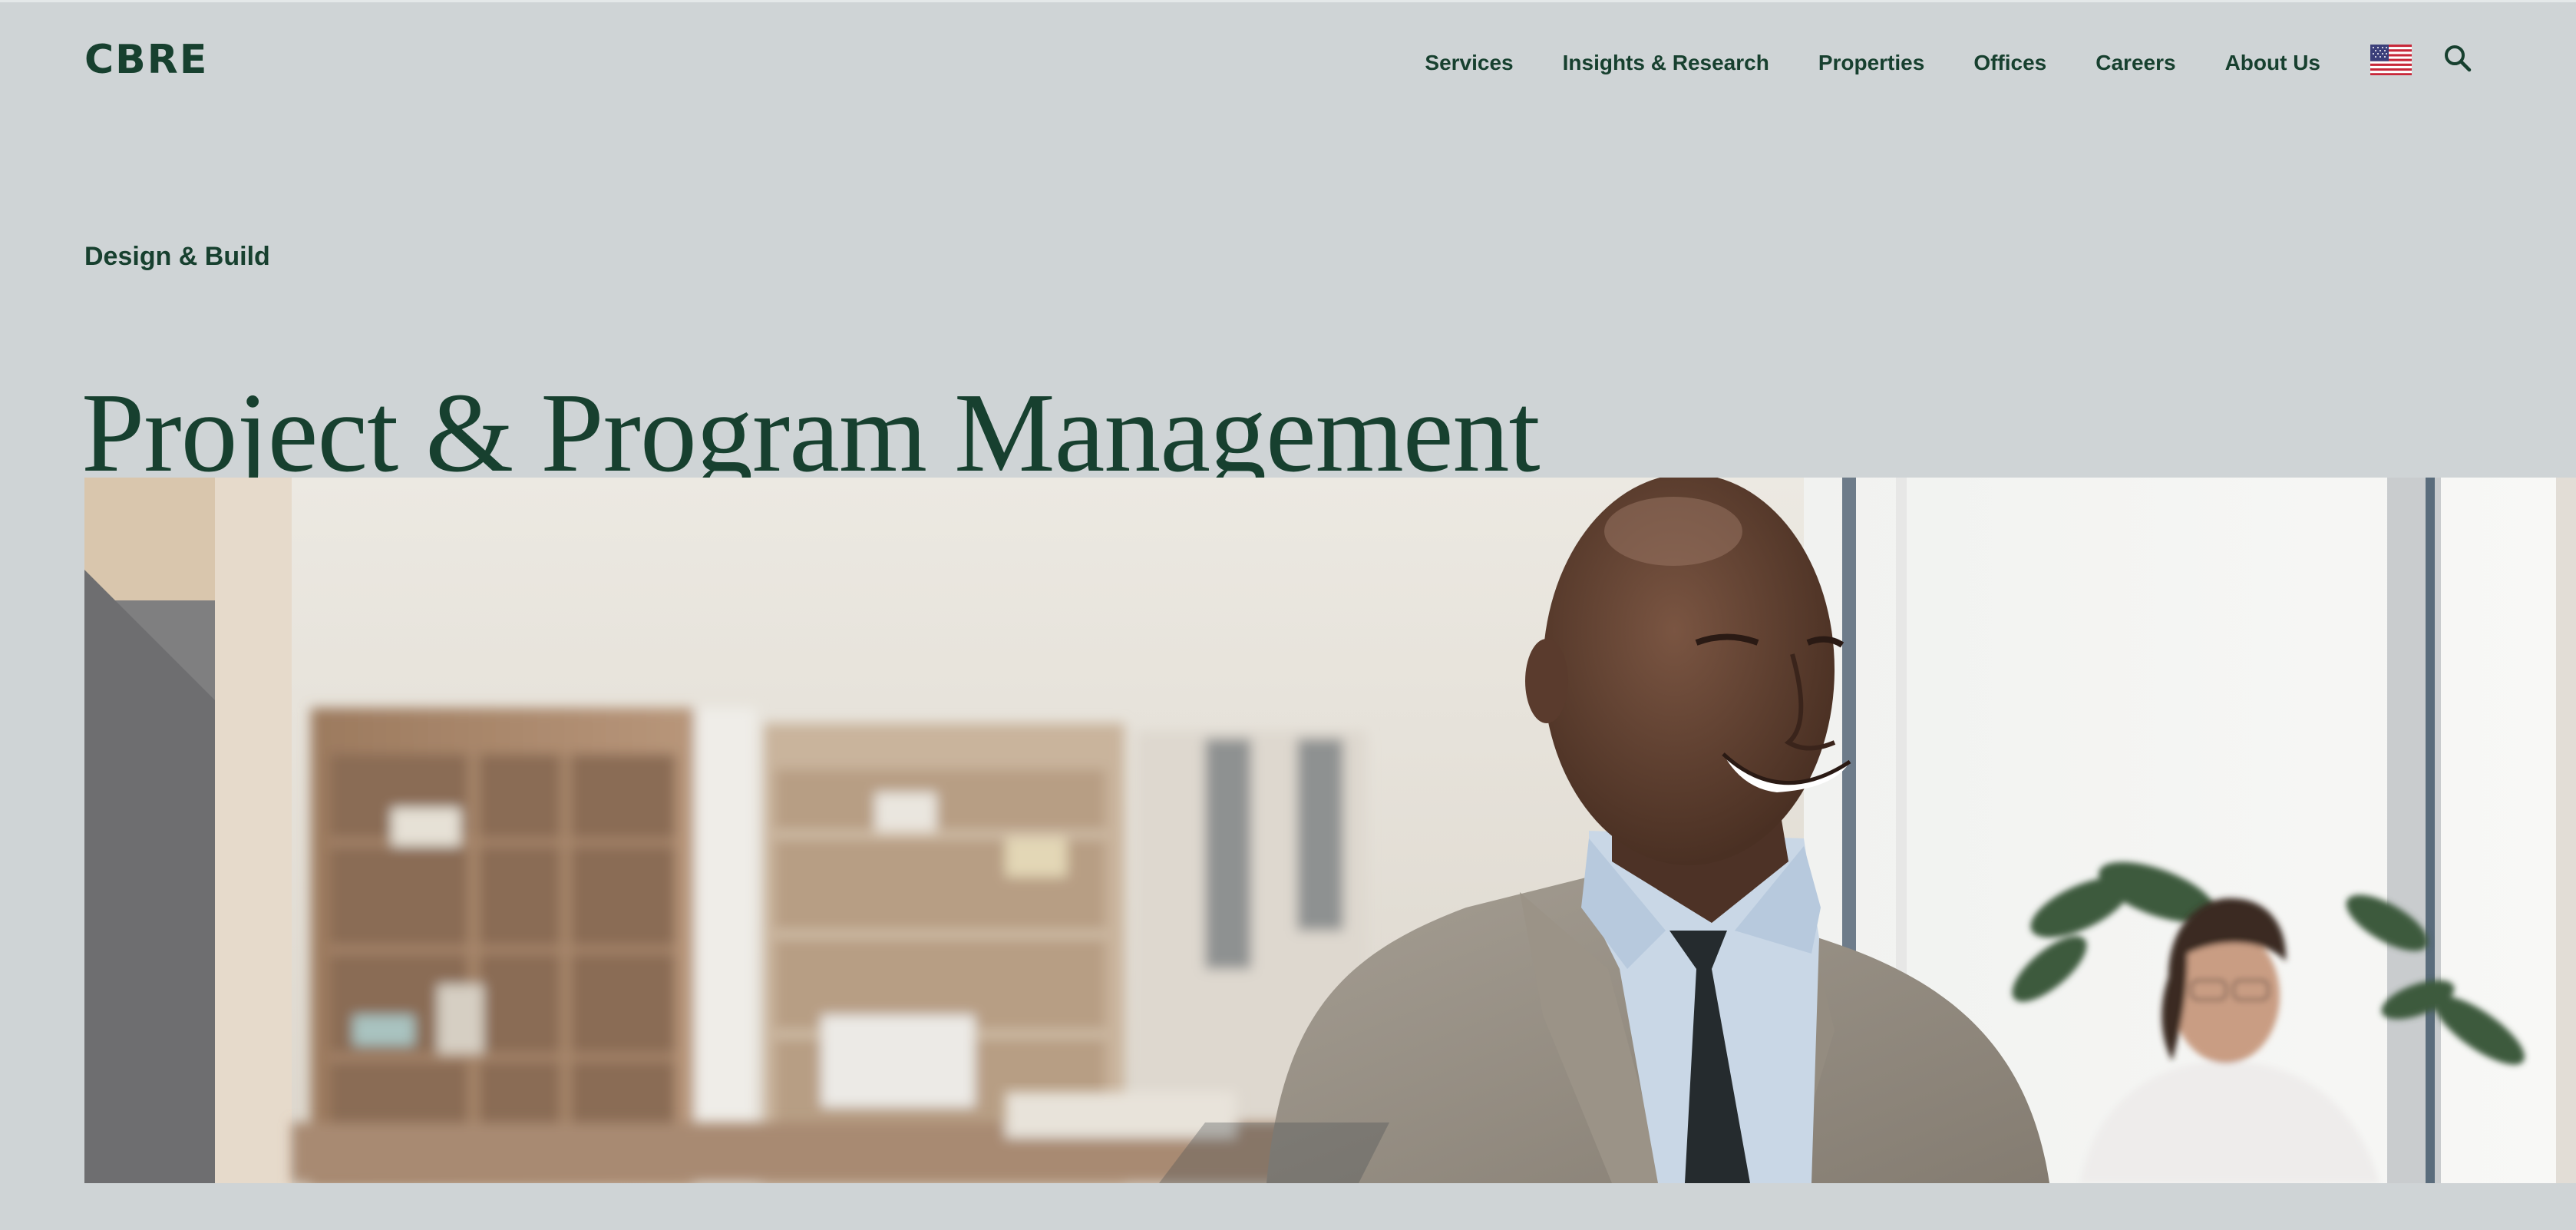 The image size is (2576, 1230). What do you see at coordinates (1666, 63) in the screenshot?
I see `nav-item-insights-research: Insights & Research` at bounding box center [1666, 63].